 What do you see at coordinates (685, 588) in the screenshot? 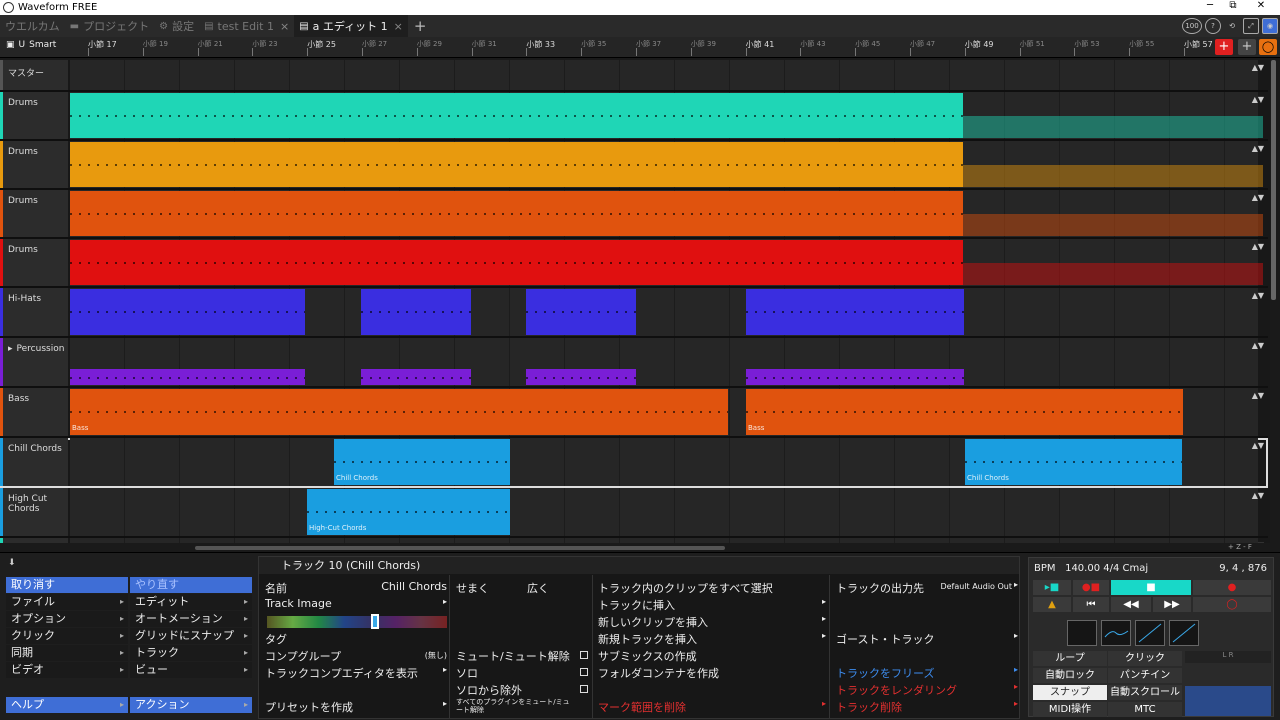
I see `select-all-clips: トラック内のクリップをすべて選択` at bounding box center [685, 588].